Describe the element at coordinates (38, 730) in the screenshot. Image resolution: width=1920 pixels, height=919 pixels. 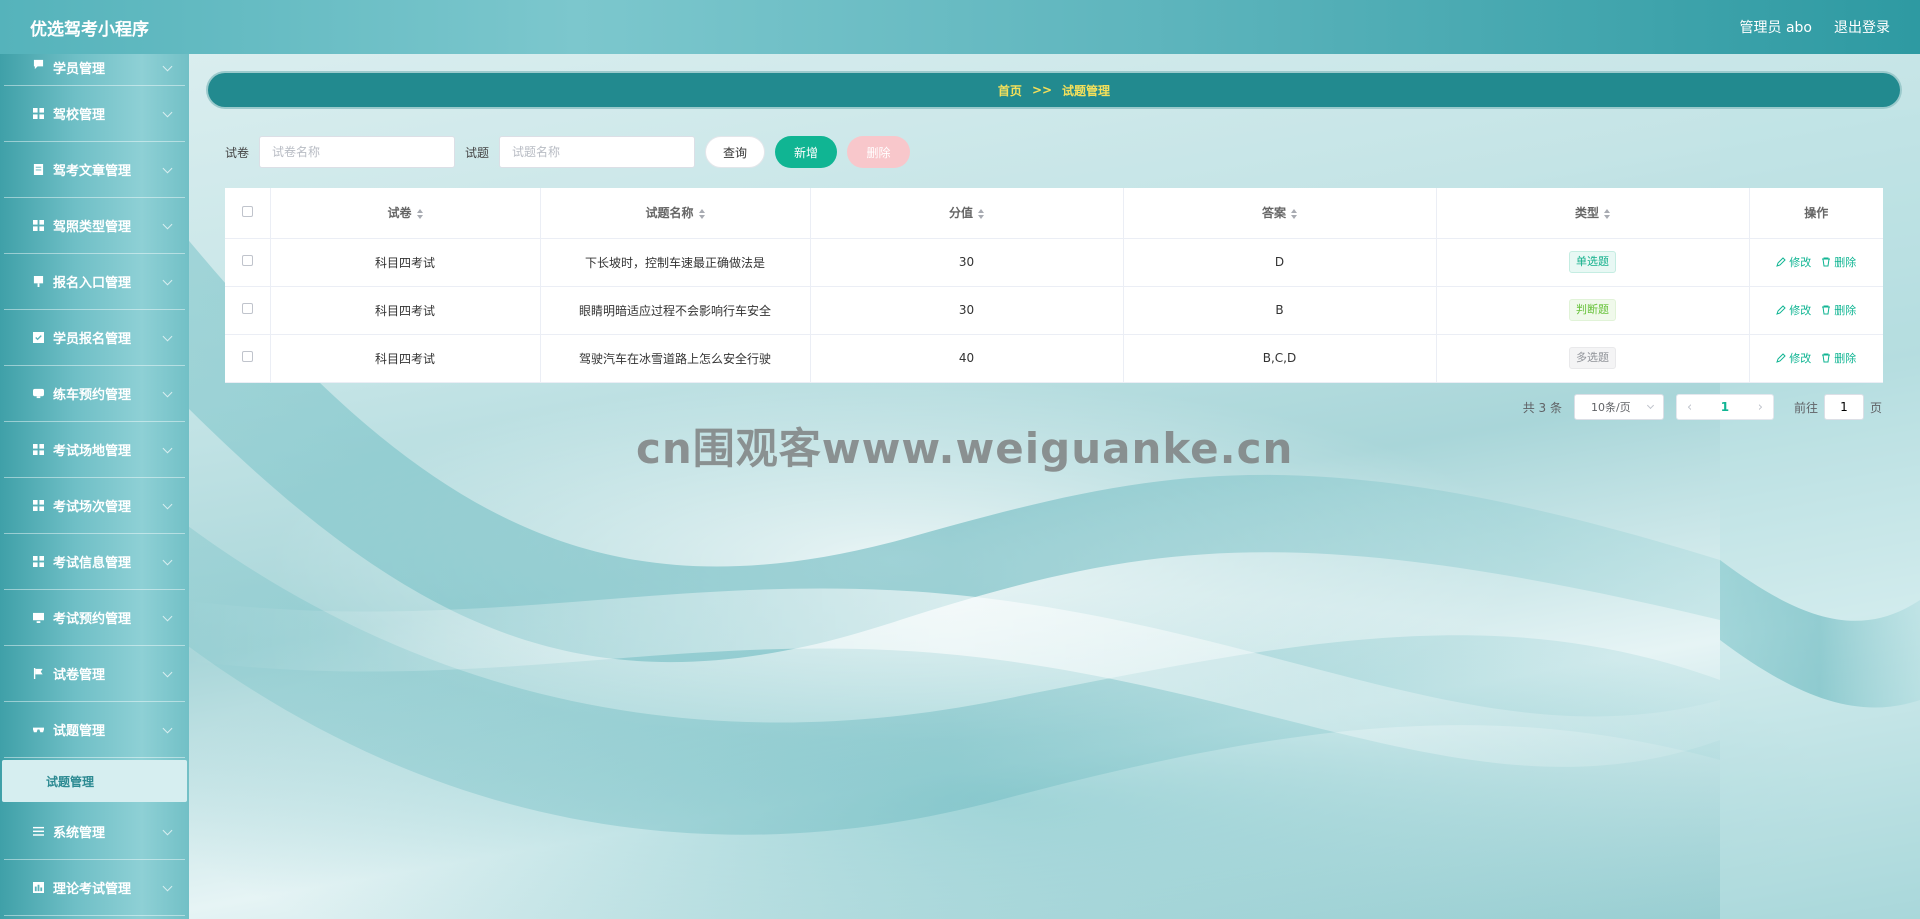
I see `glasses-icon` at that location.